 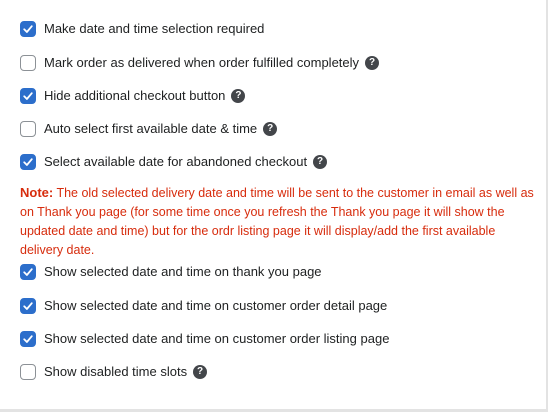 I want to click on checkbox-show-disabled-time-slots, so click(x=28, y=372).